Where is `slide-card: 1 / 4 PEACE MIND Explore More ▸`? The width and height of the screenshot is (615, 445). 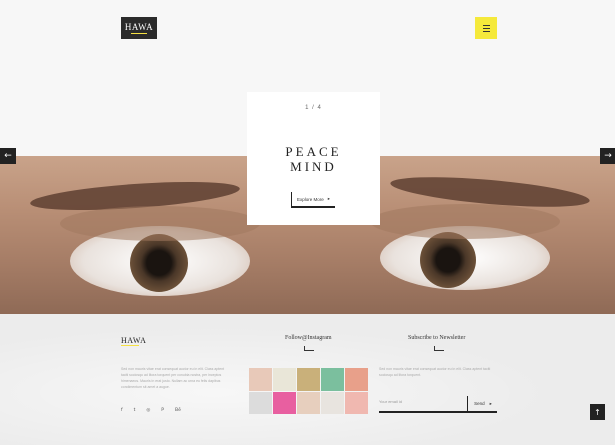 slide-card: 1 / 4 PEACE MIND Explore More ▸ is located at coordinates (313, 158).